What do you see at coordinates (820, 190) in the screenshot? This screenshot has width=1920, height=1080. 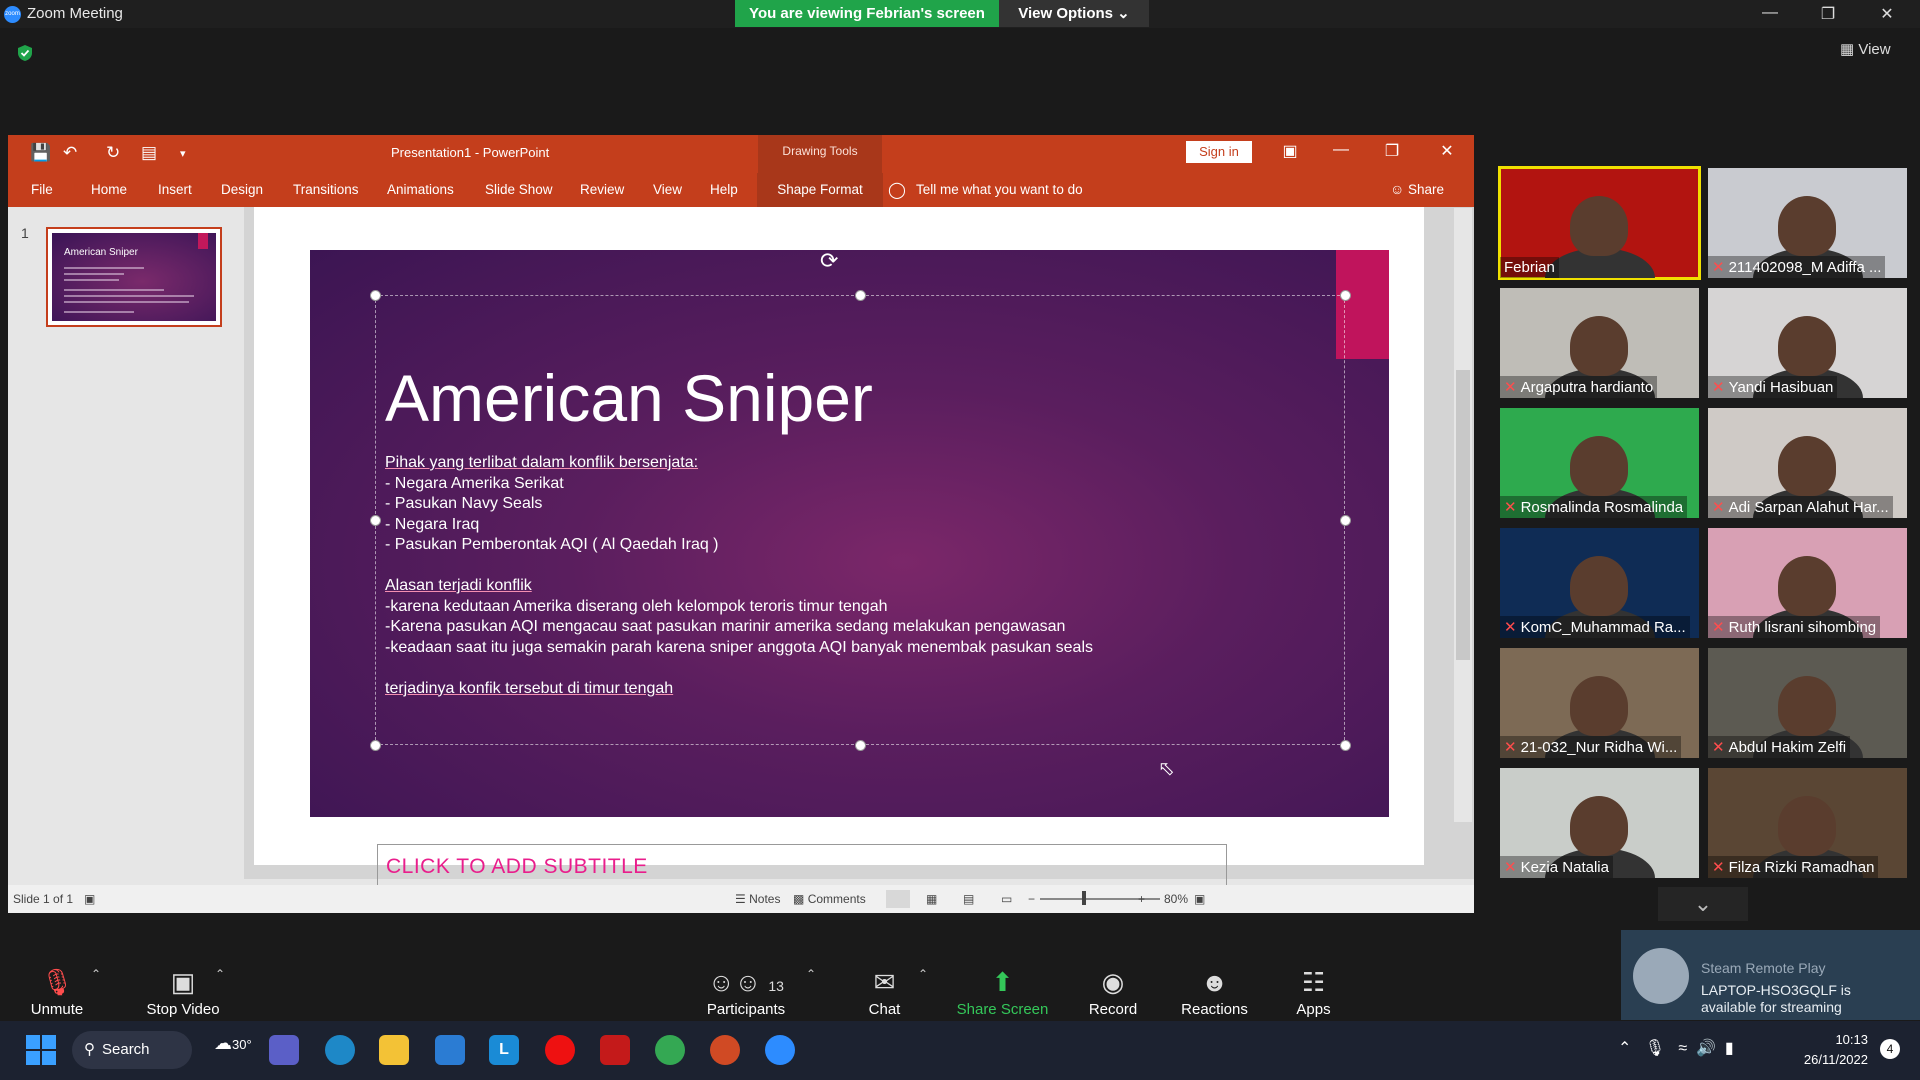 I see `tab-shape-format: Shape Format` at bounding box center [820, 190].